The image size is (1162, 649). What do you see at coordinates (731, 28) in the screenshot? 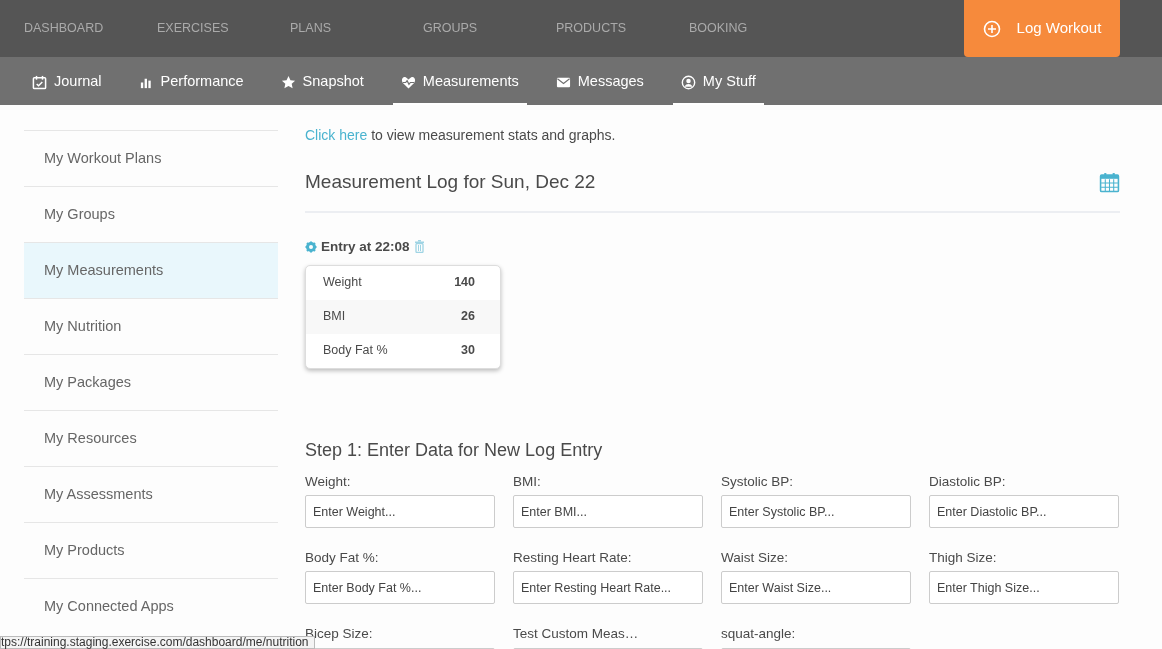
I see `nav-link: BOOKING` at bounding box center [731, 28].